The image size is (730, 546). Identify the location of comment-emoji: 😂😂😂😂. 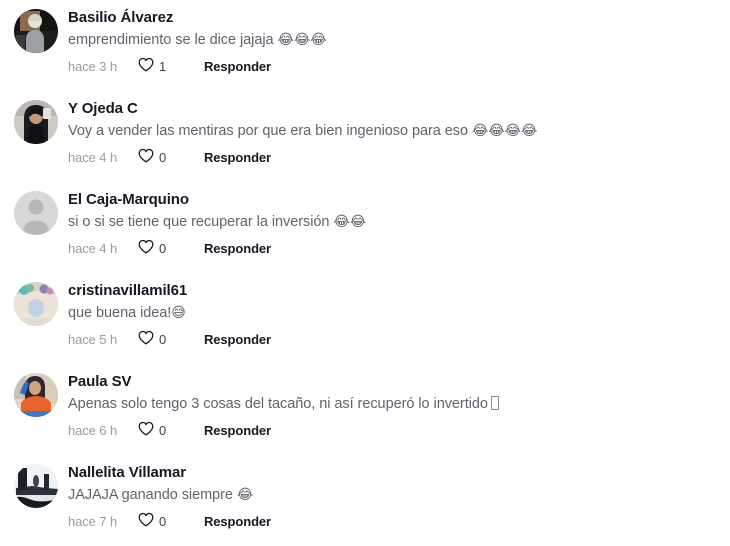
(504, 131).